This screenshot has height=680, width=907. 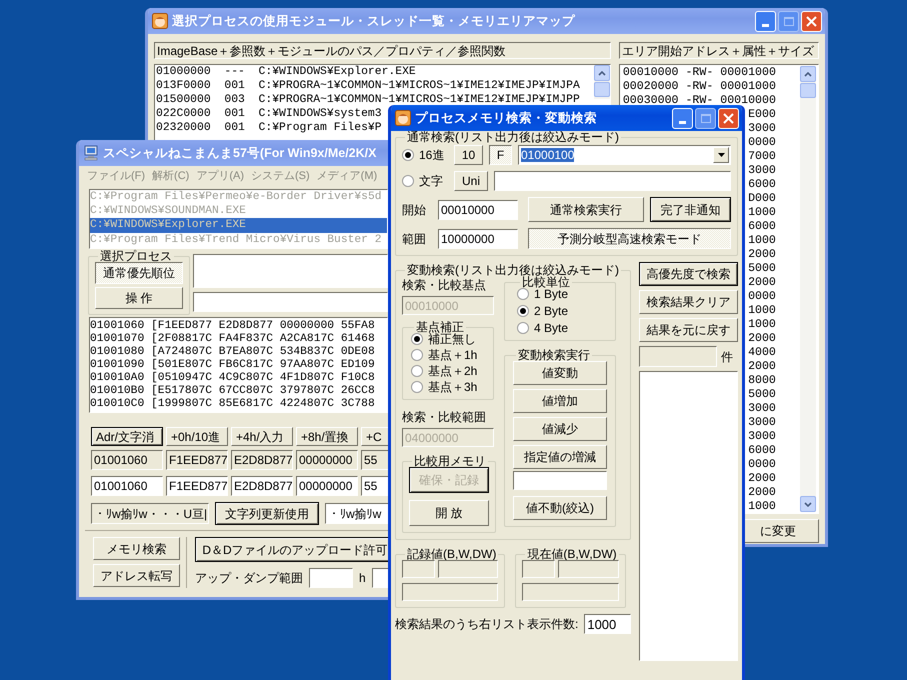 What do you see at coordinates (513, 270) in the screenshot?
I see `group-title: 変動検索(リスト出力後は絞込みモード)` at bounding box center [513, 270].